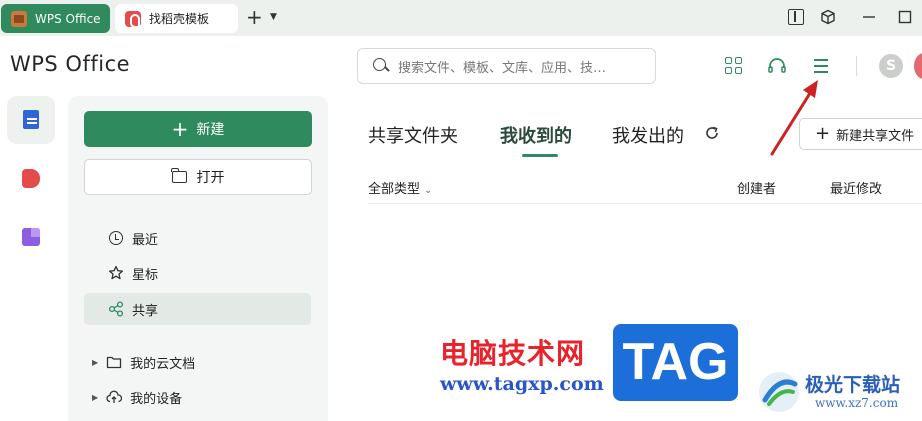 The width and height of the screenshot is (922, 421). Describe the element at coordinates (779, 392) in the screenshot. I see `aurora-logo-icon` at that location.